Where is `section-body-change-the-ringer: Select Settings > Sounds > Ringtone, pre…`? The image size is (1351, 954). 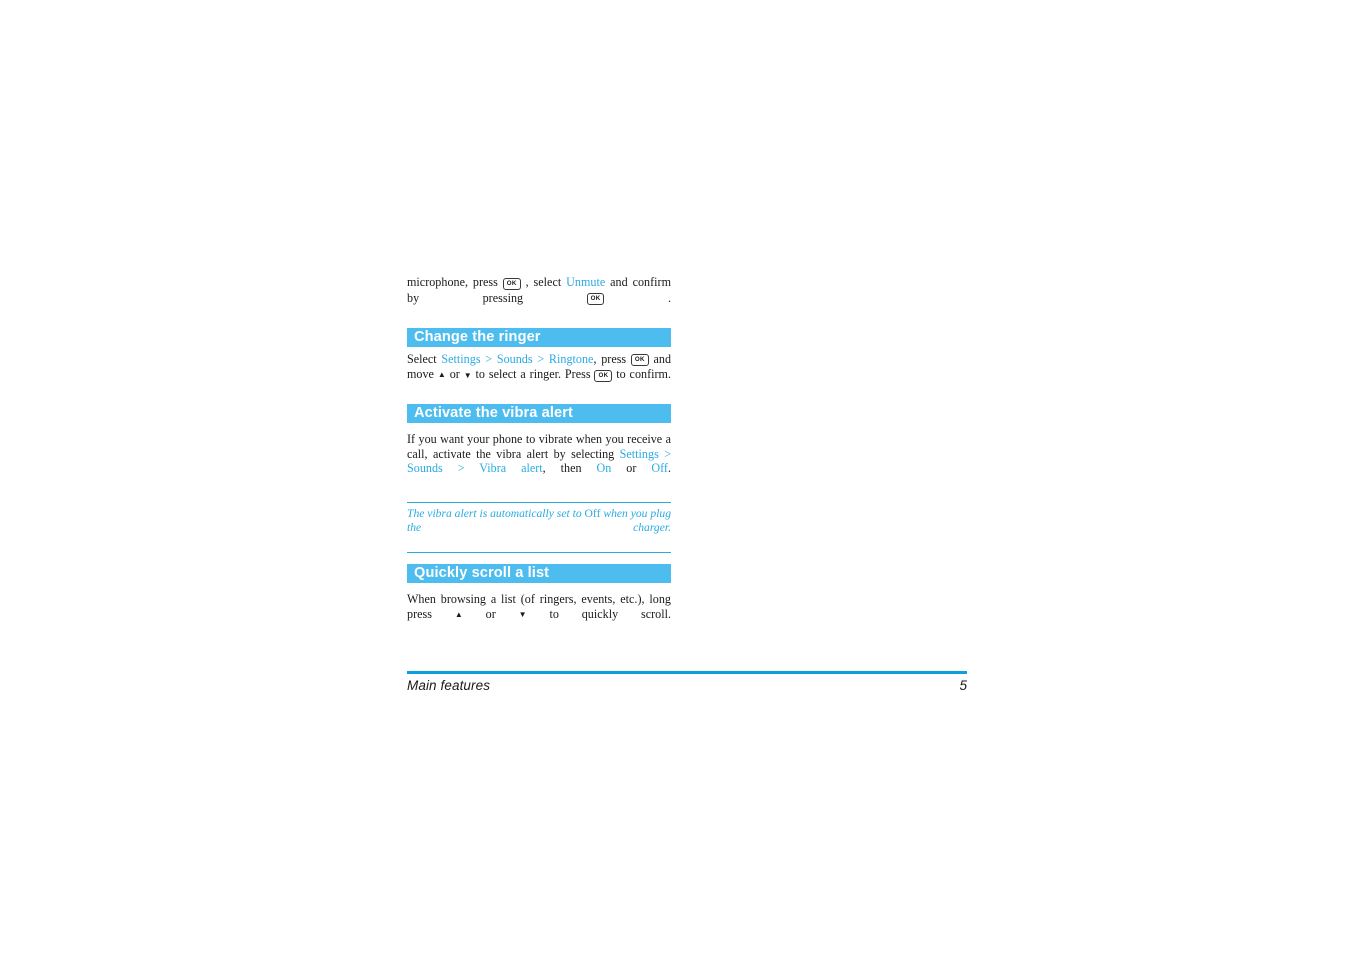 section-body-change-the-ringer: Select Settings > Sounds > Ringtone, pre… is located at coordinates (539, 375).